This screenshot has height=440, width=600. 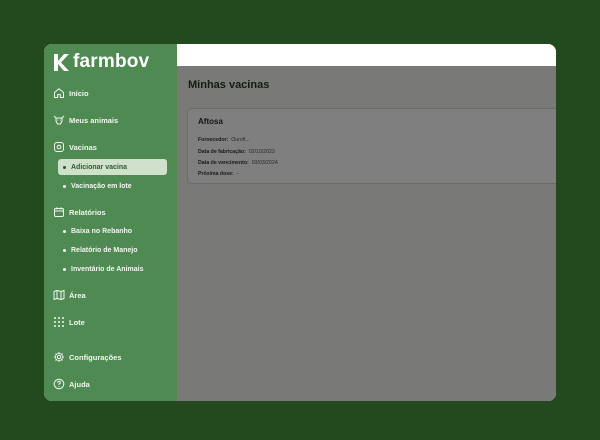 What do you see at coordinates (94, 120) in the screenshot?
I see `sidebar-item-label: Meus animais` at bounding box center [94, 120].